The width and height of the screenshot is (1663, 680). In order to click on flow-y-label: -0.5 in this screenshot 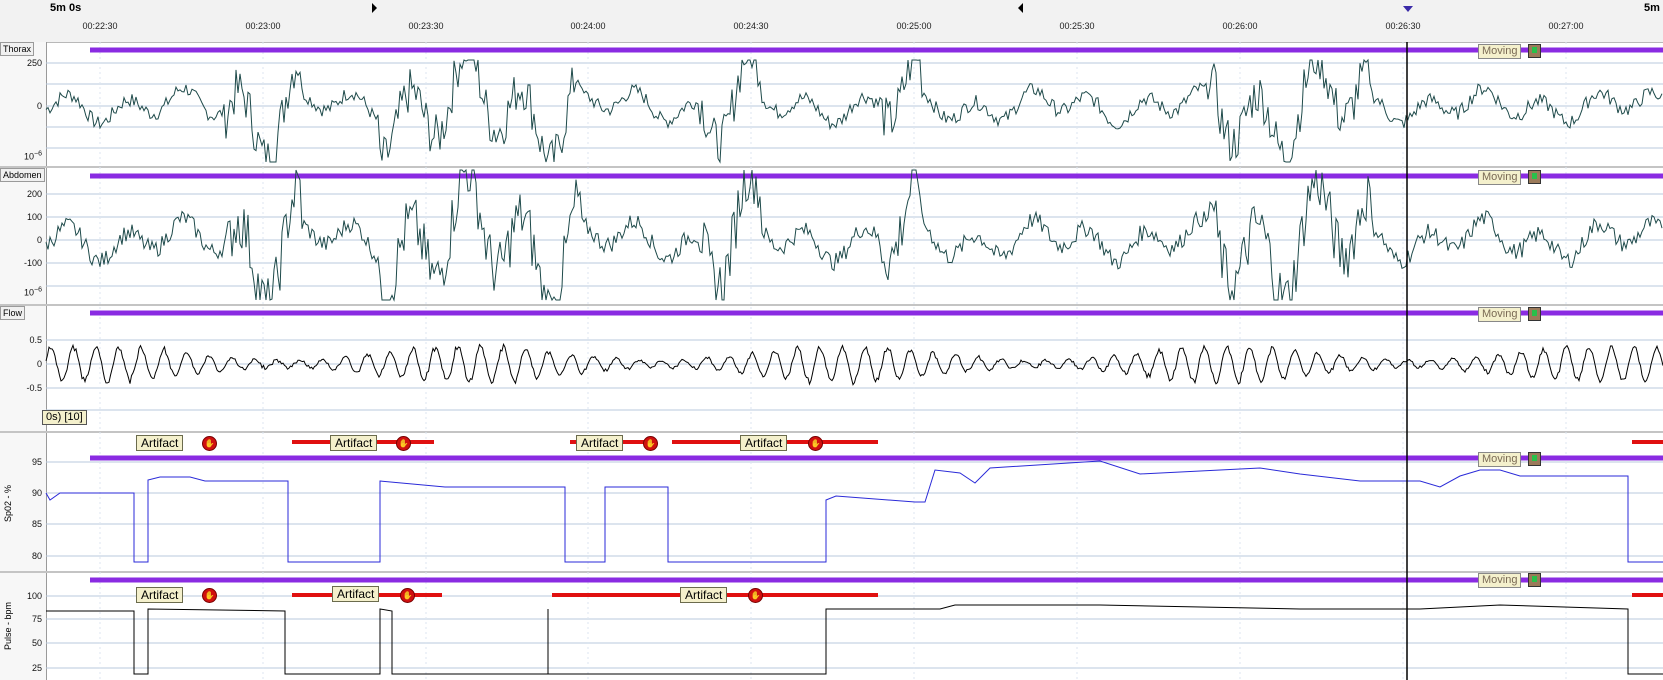, I will do `click(34, 388)`.